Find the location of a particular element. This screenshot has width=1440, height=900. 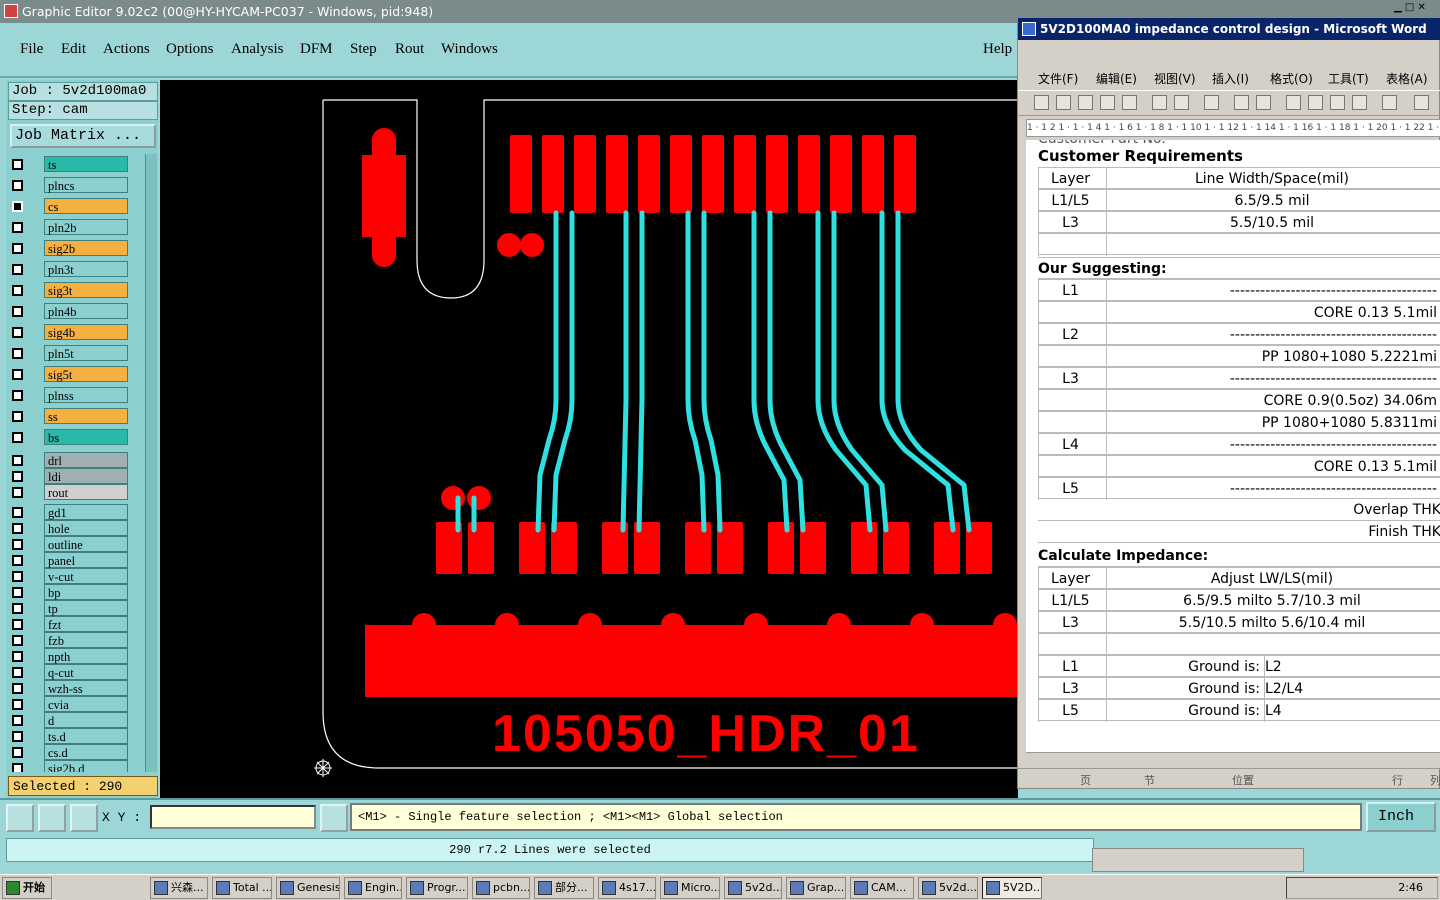

layer-name: plncs is located at coordinates (86, 185).